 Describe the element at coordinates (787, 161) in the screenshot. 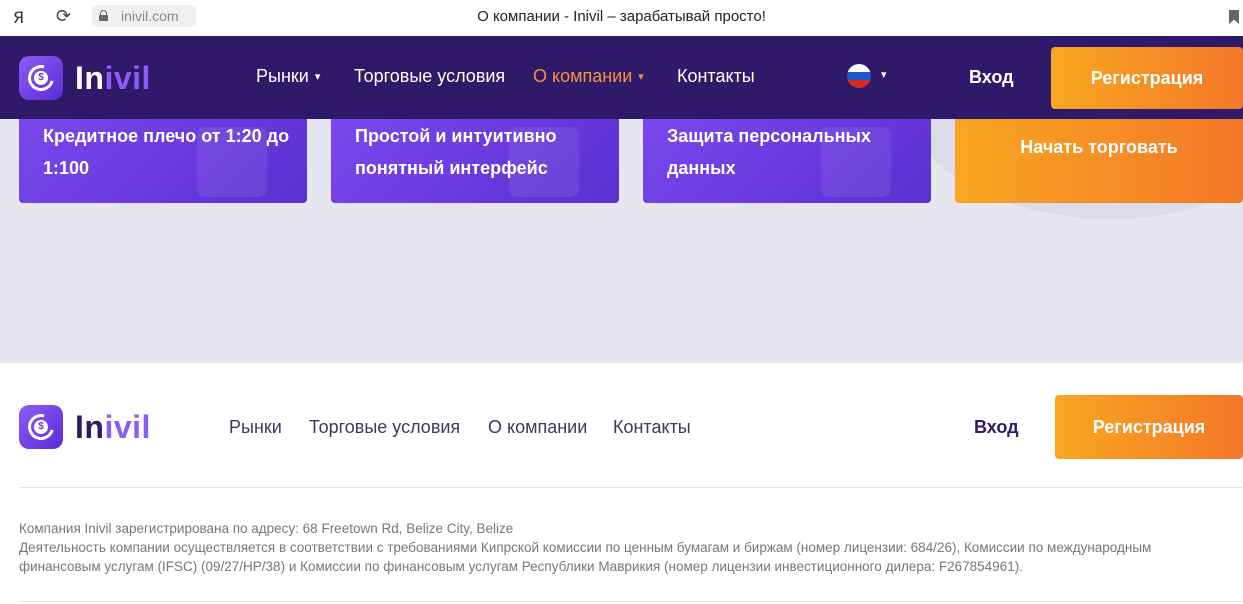

I see `feature-card-data-protection: Защита персональных данных` at that location.